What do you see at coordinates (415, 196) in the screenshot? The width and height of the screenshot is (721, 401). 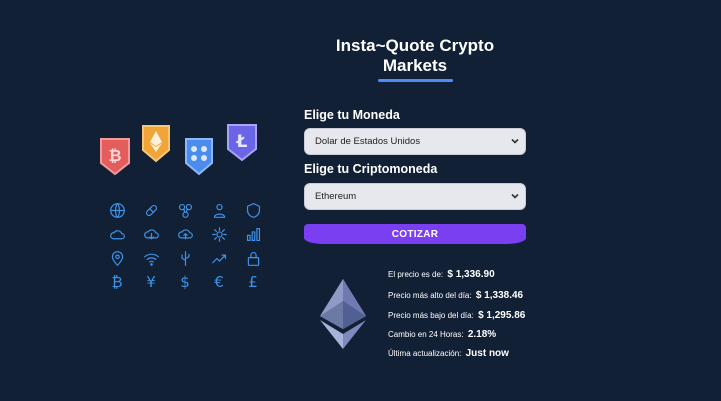 I see `crypto-select: Ethereum` at bounding box center [415, 196].